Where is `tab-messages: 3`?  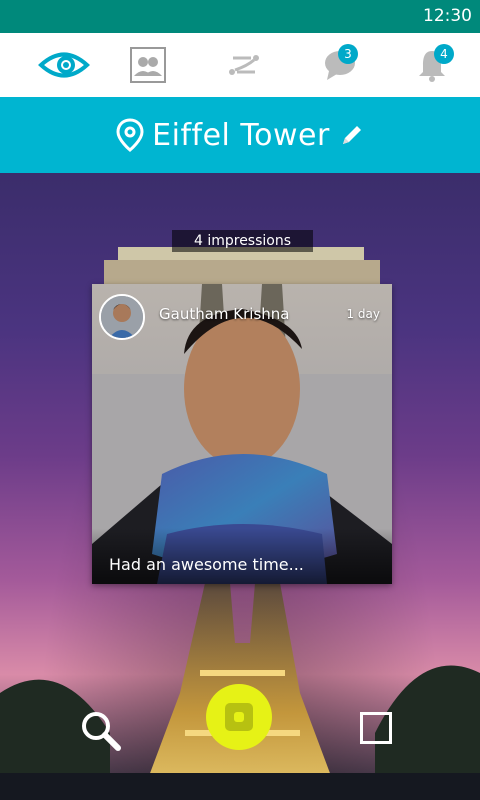
tab-messages: 3 is located at coordinates (340, 65).